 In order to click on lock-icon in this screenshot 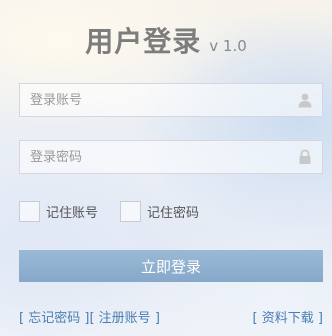, I will do `click(305, 156)`.